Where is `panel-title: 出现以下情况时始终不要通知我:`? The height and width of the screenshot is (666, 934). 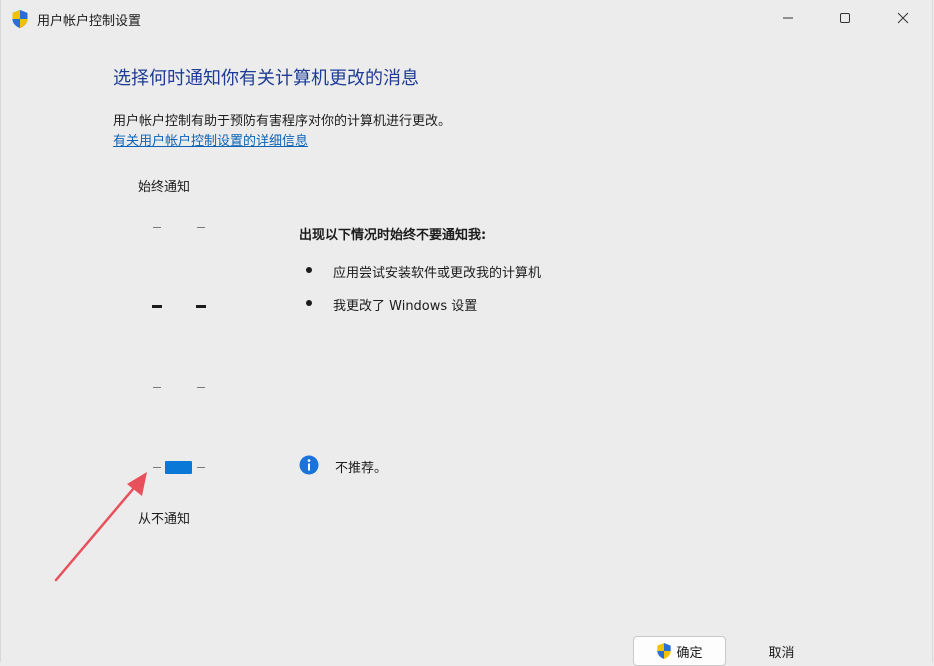 panel-title: 出现以下情况时始终不要通知我: is located at coordinates (393, 235).